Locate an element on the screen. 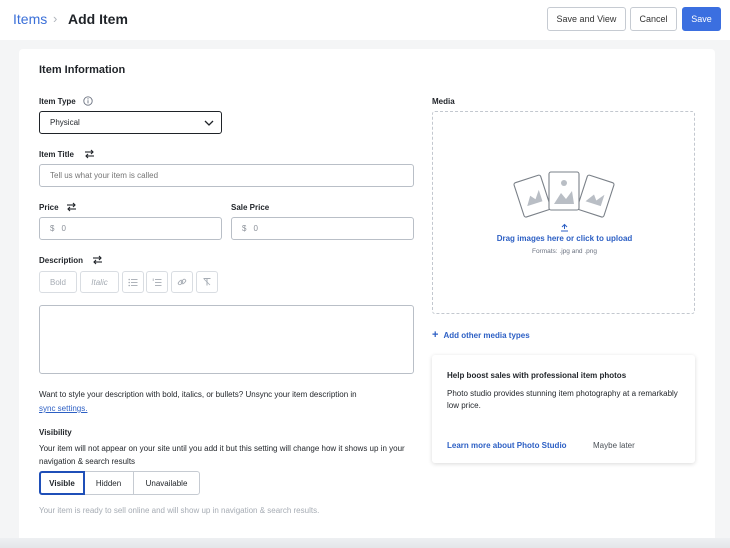 Image resolution: width=730 pixels, height=548 pixels. media-label: Media is located at coordinates (443, 101).